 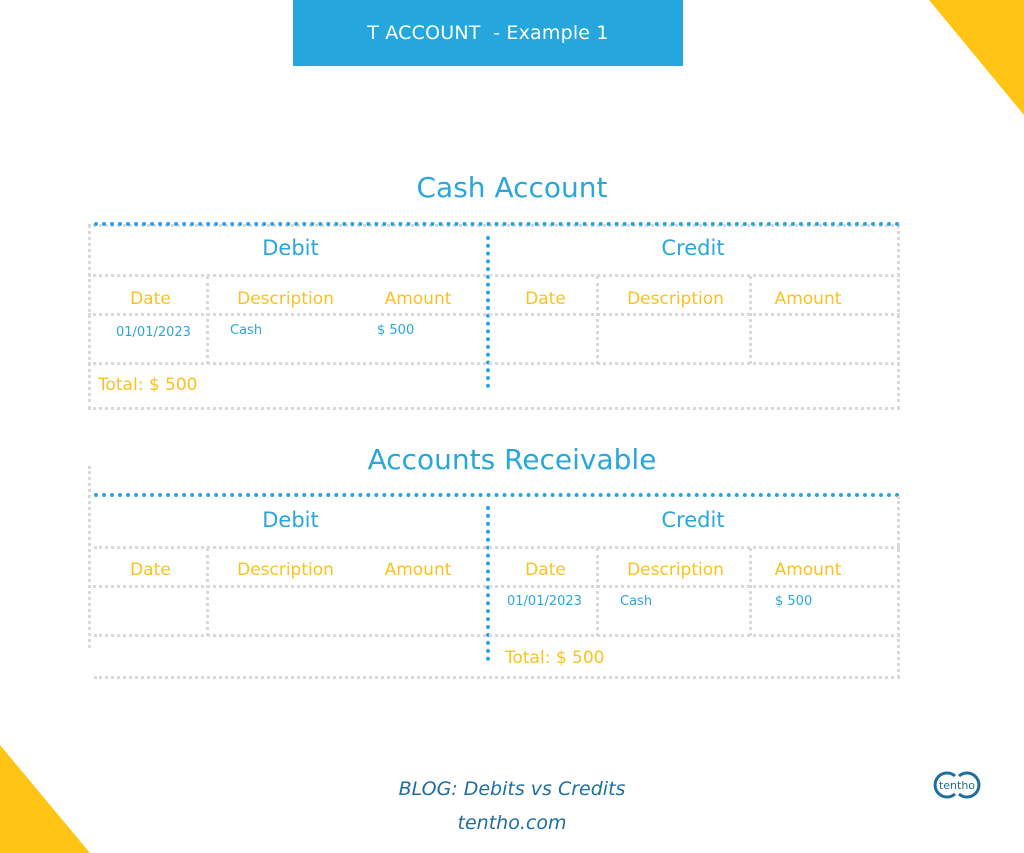 I want to click on tentho-infinity-logo-icon: tentho, so click(x=957, y=785).